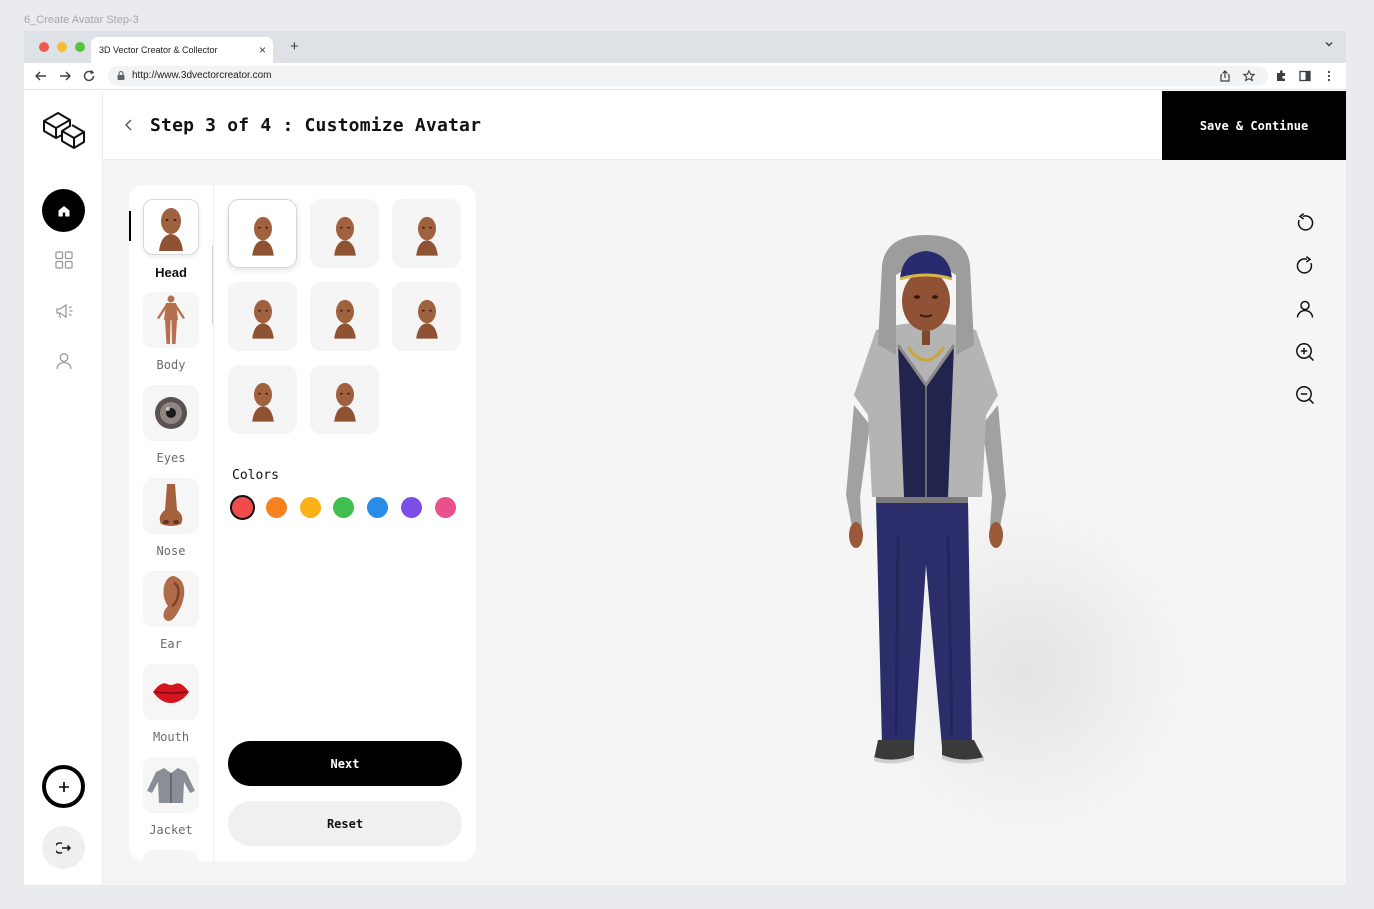 The width and height of the screenshot is (1374, 909). Describe the element at coordinates (343, 507) in the screenshot. I see `color-swatch-green` at that location.